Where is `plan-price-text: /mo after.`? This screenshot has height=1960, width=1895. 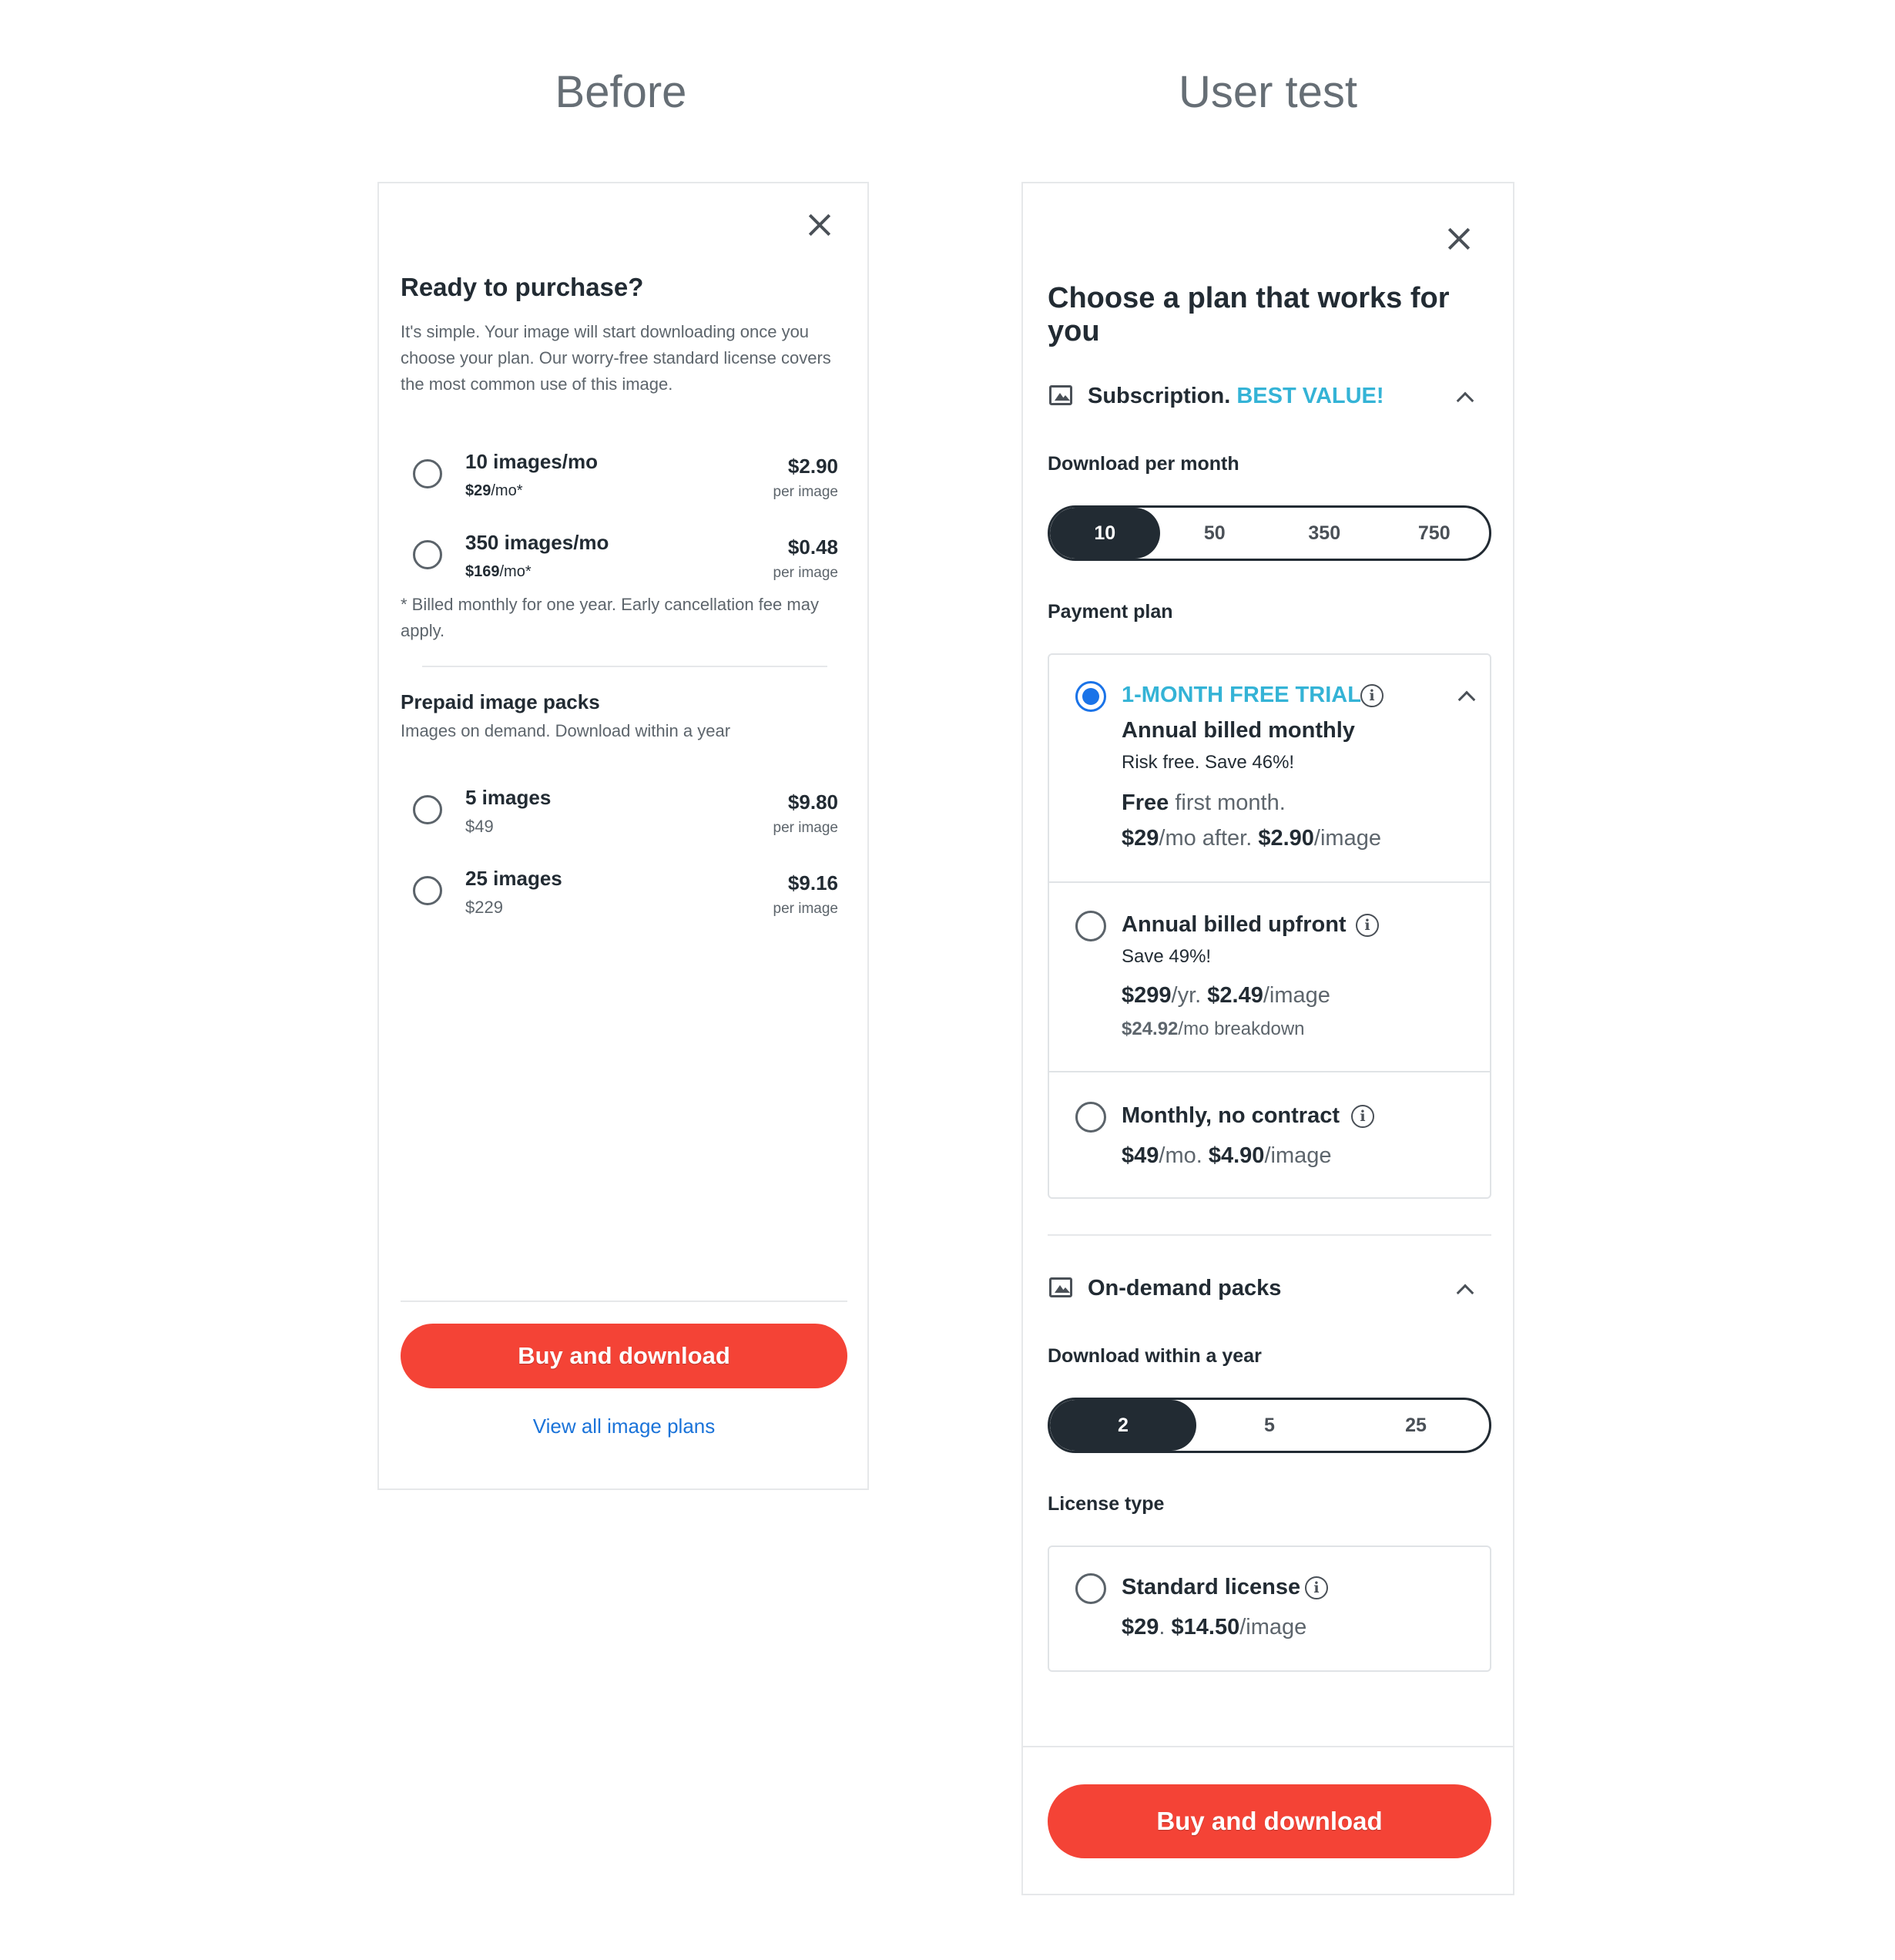 plan-price-text: /mo after. is located at coordinates (1209, 839).